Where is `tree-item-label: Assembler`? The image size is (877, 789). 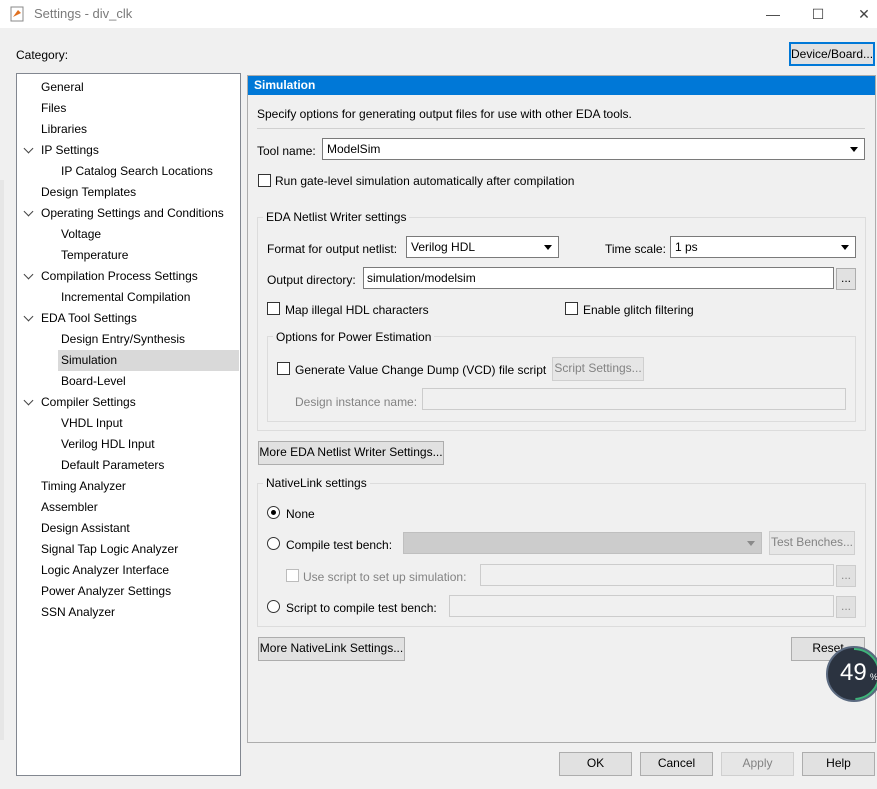 tree-item-label: Assembler is located at coordinates (69, 507).